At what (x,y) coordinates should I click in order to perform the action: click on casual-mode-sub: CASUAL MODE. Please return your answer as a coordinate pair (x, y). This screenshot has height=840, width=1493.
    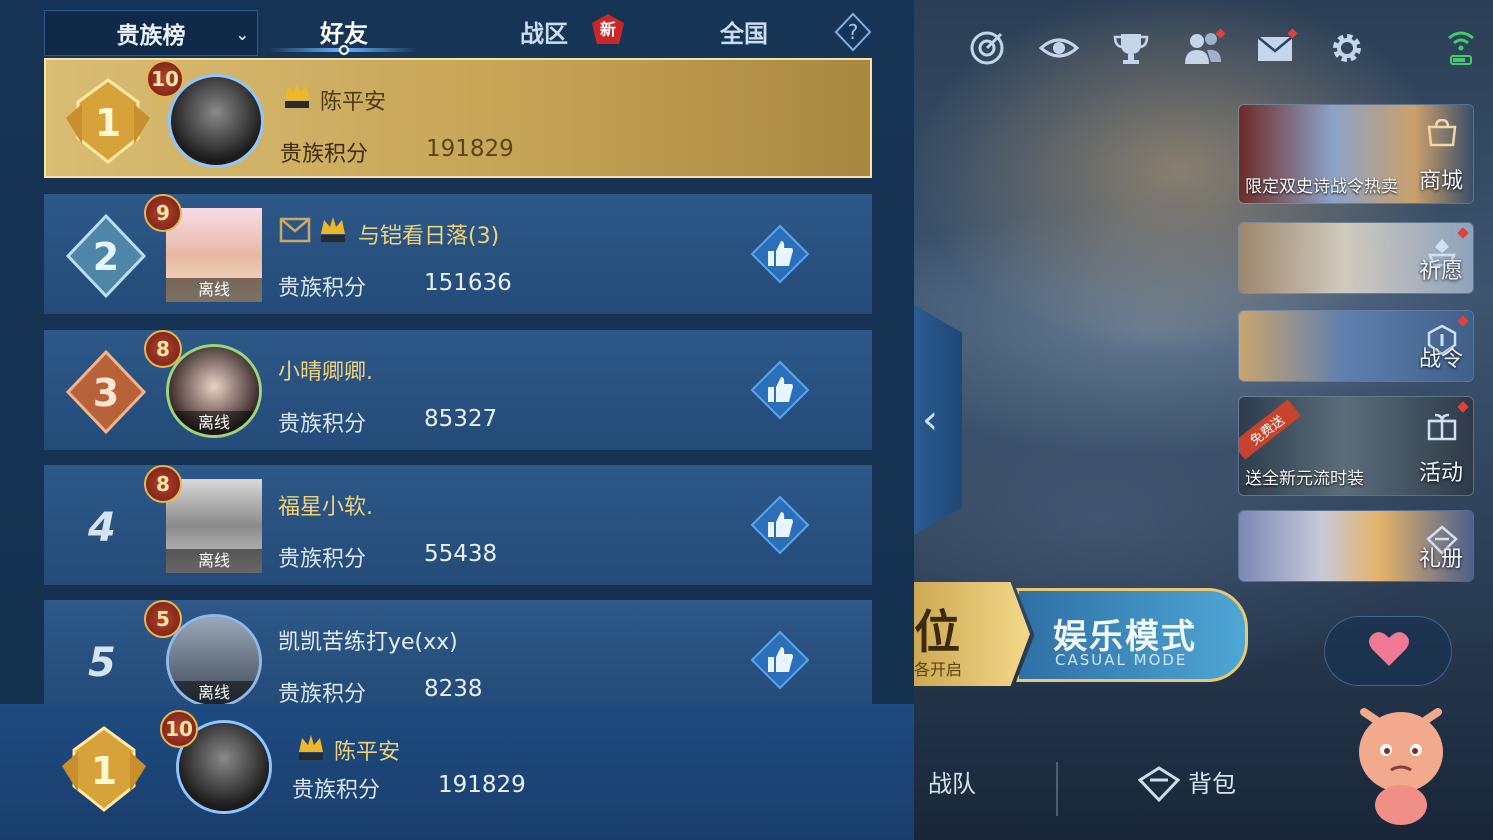
    Looking at the image, I should click on (1121, 660).